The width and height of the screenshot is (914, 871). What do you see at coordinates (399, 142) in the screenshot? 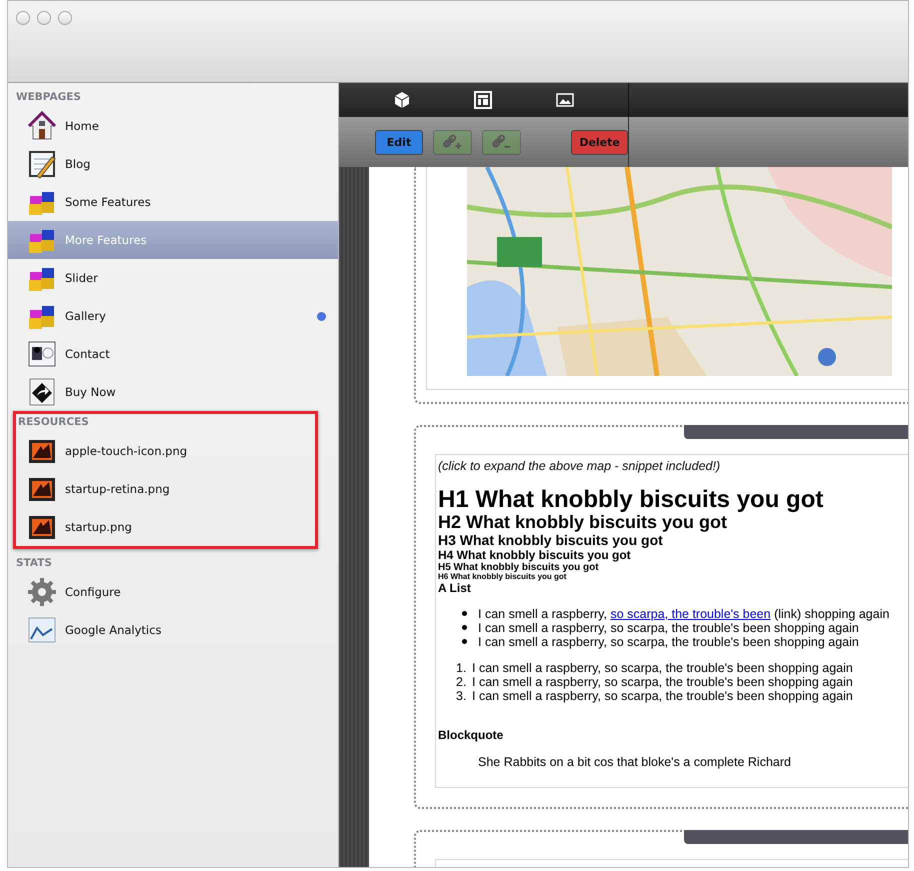
I see `edit-button: Edit` at bounding box center [399, 142].